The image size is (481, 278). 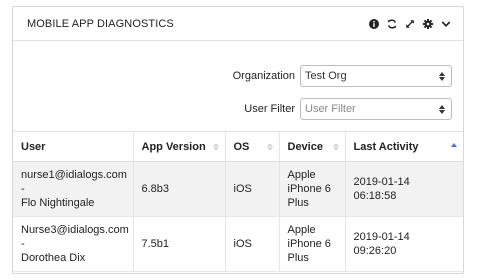 I want to click on panel-title: MOBILE APP DIAGNOSTICS, so click(x=100, y=23).